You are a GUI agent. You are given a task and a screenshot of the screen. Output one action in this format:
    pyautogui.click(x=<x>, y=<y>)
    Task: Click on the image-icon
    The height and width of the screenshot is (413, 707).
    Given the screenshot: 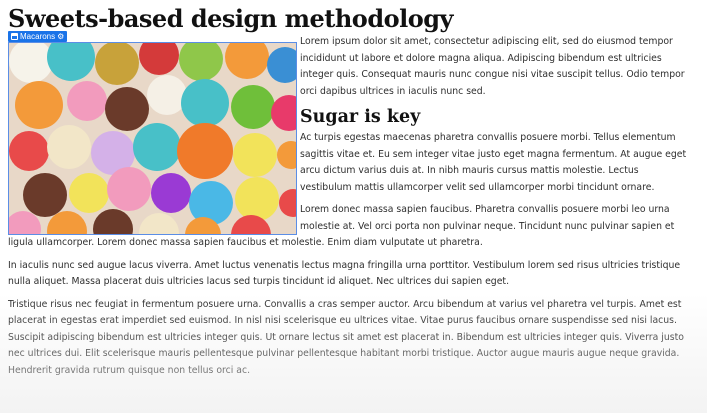 What is the action you would take?
    pyautogui.click(x=14, y=36)
    